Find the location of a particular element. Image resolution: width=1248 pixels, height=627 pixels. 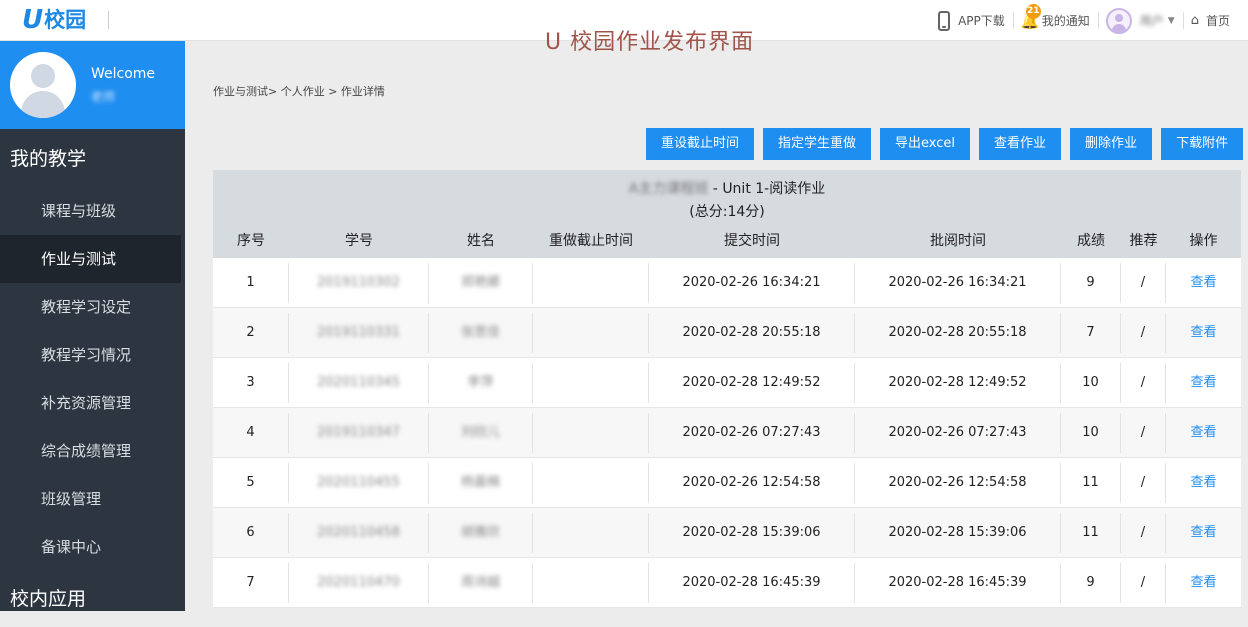

notifications-label: 我的通知 is located at coordinates (1065, 21).